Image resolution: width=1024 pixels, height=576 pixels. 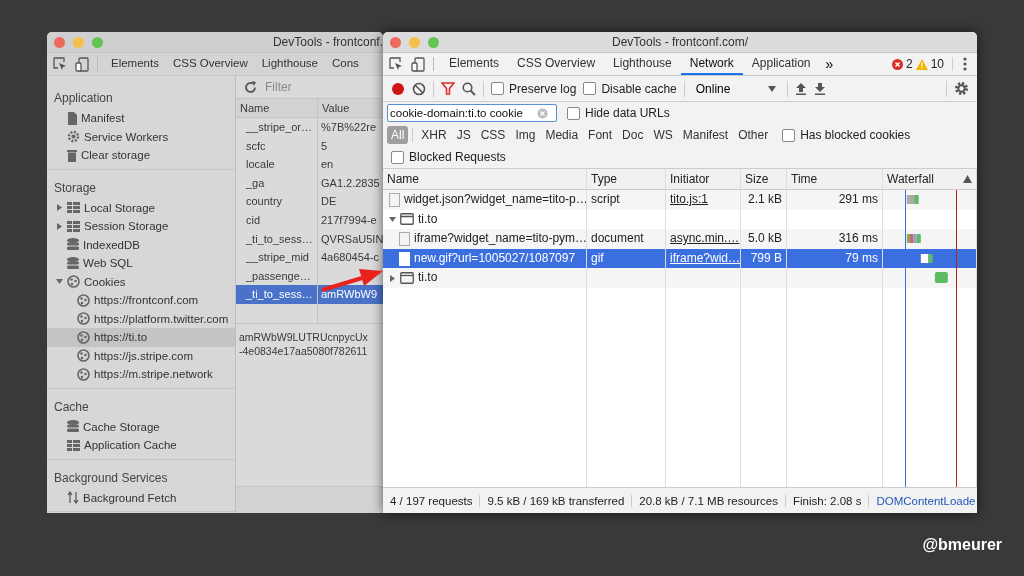 What do you see at coordinates (83, 98) in the screenshot?
I see `section-header: Application` at bounding box center [83, 98].